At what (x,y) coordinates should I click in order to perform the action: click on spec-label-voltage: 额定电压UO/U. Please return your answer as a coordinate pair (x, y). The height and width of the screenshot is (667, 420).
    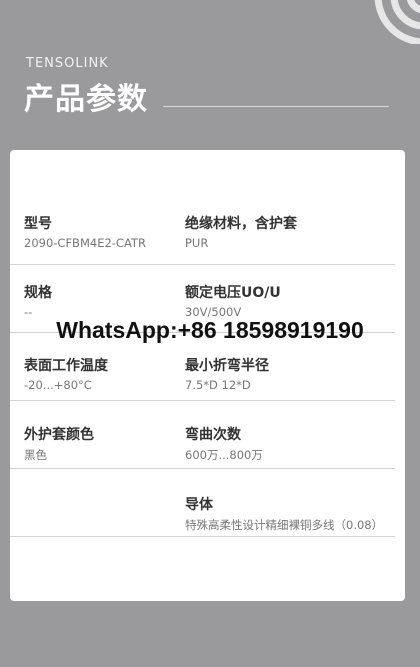
    Looking at the image, I should click on (233, 293).